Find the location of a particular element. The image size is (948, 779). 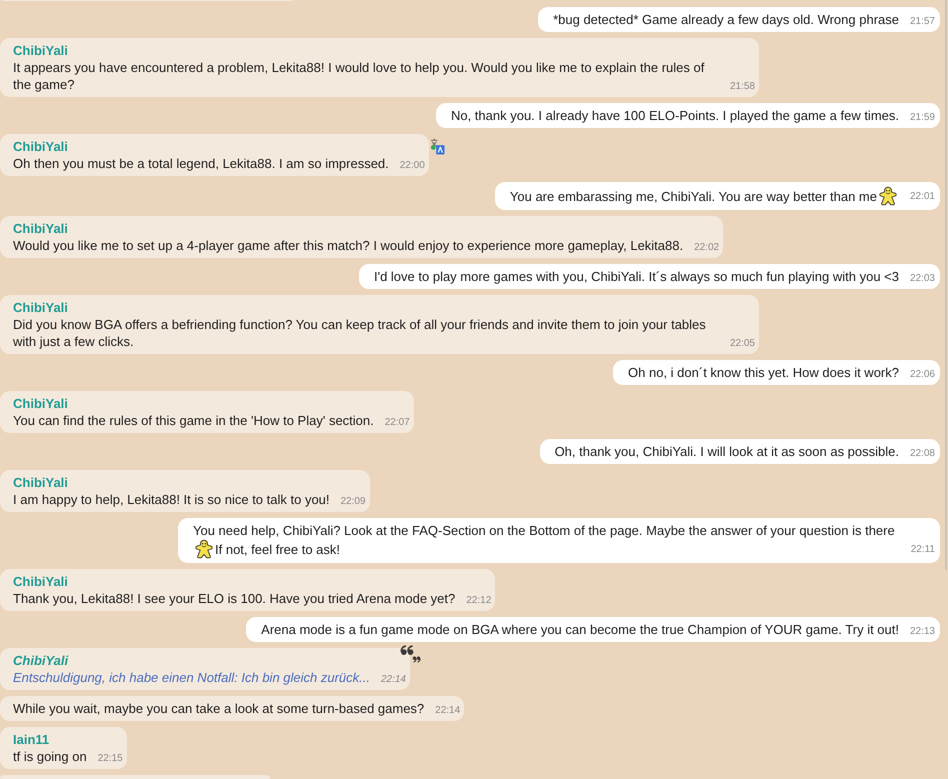

message-time: 22:02 is located at coordinates (707, 247).